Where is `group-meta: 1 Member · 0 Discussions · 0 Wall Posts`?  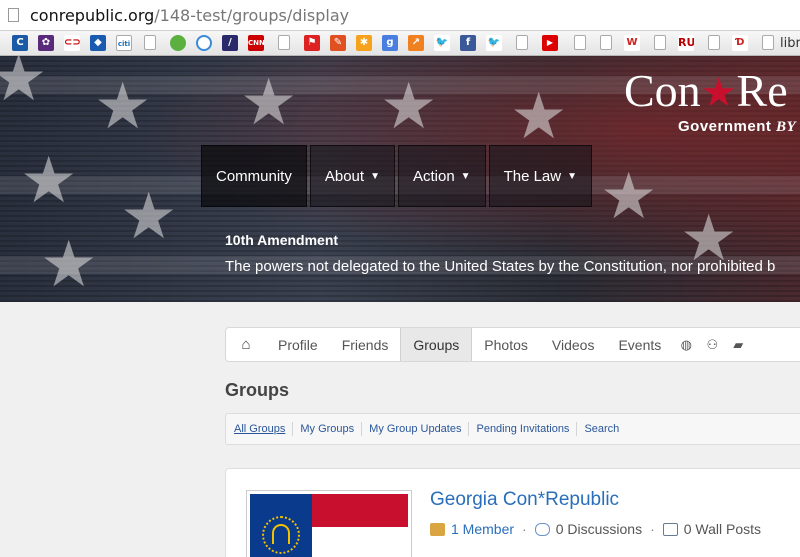
group-meta: 1 Member · 0 Discussions · 0 Wall Posts is located at coordinates (595, 529).